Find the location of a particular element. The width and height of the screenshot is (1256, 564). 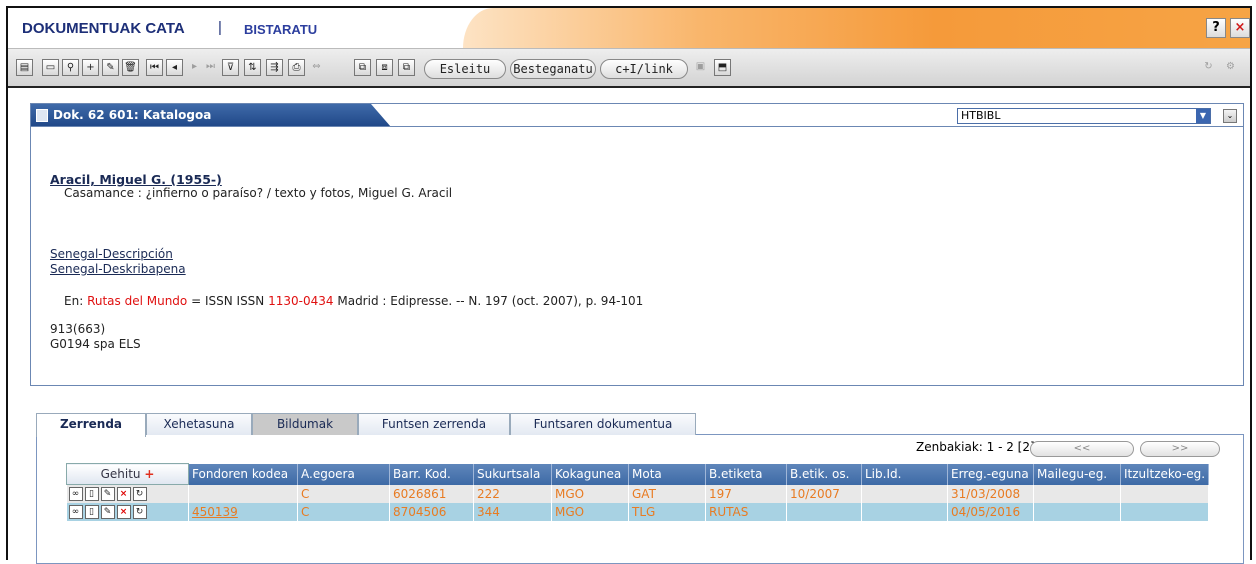

monitor-icon: ▭ is located at coordinates (50, 67).